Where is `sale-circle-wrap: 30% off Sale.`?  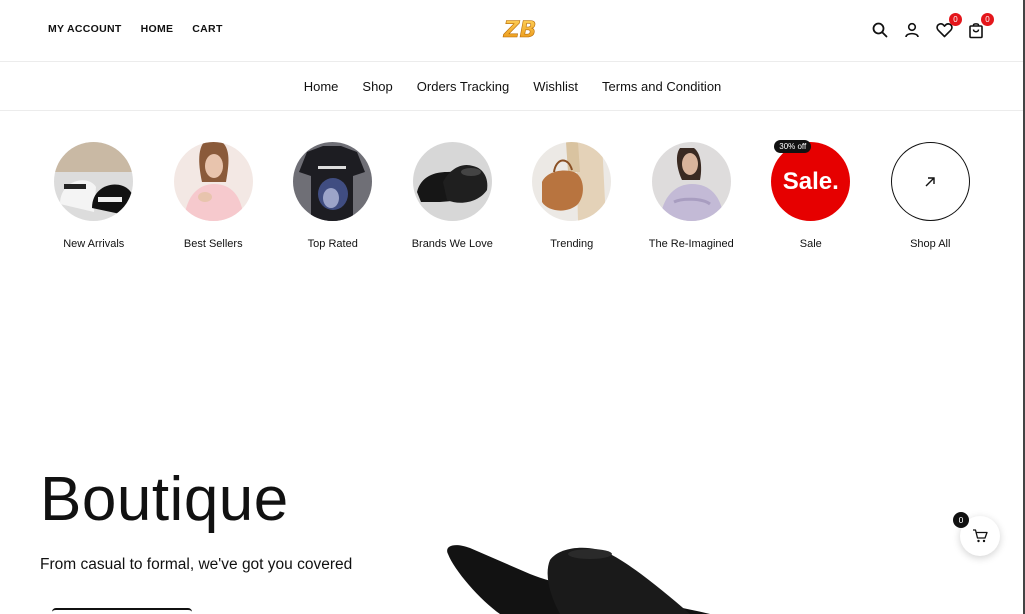
sale-circle-wrap: 30% off Sale. is located at coordinates (811, 180).